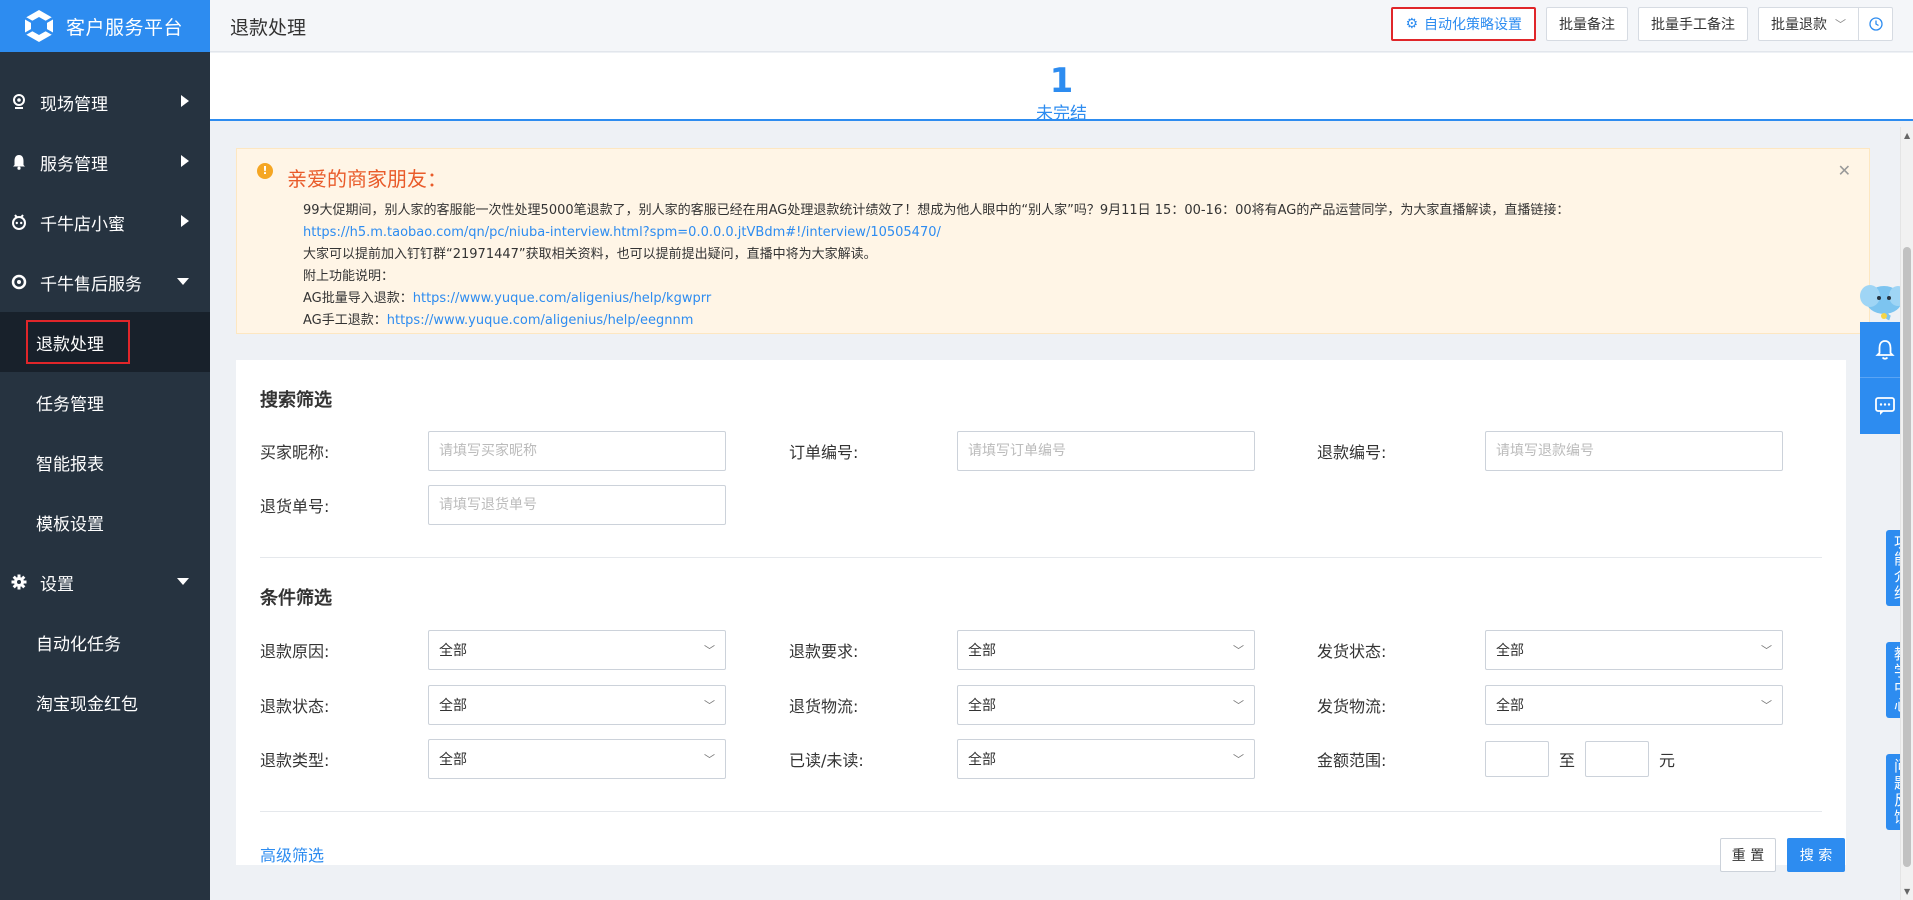  Describe the element at coordinates (577, 650) in the screenshot. I see `refund-reason-select: 全部 ﹀` at that location.